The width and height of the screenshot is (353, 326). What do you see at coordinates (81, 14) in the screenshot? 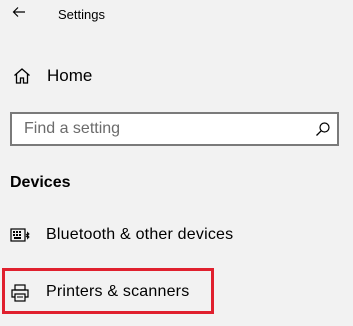
I see `window-title: Settings` at bounding box center [81, 14].